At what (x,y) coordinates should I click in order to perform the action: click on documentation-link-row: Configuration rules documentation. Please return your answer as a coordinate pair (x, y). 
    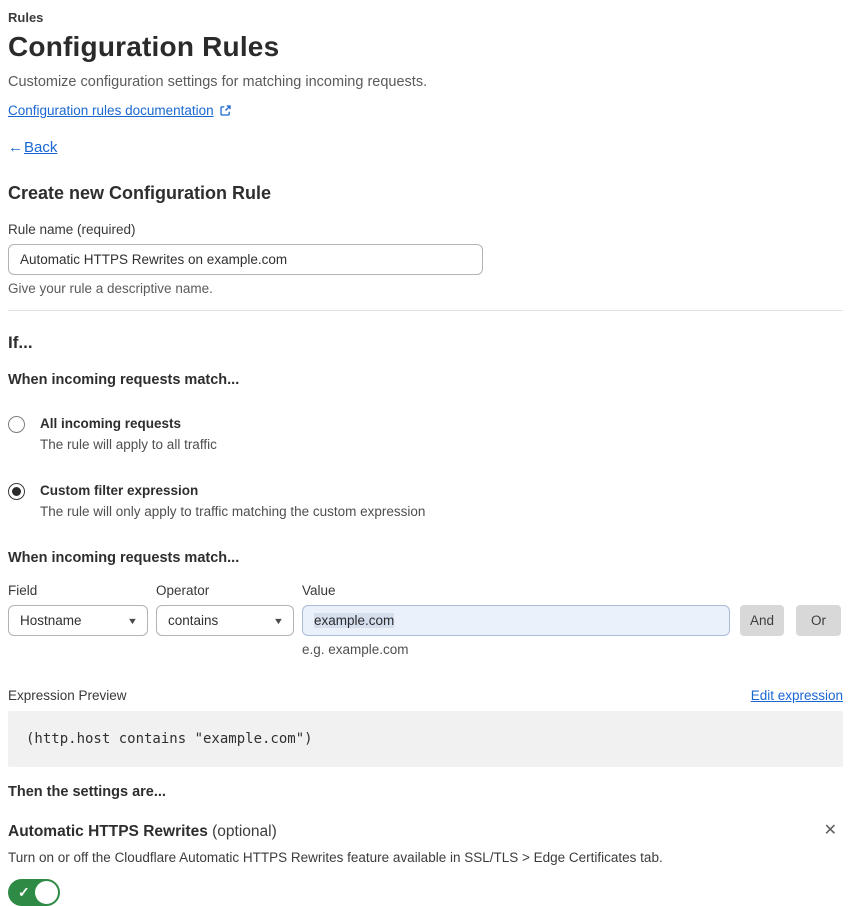
    Looking at the image, I should click on (425, 110).